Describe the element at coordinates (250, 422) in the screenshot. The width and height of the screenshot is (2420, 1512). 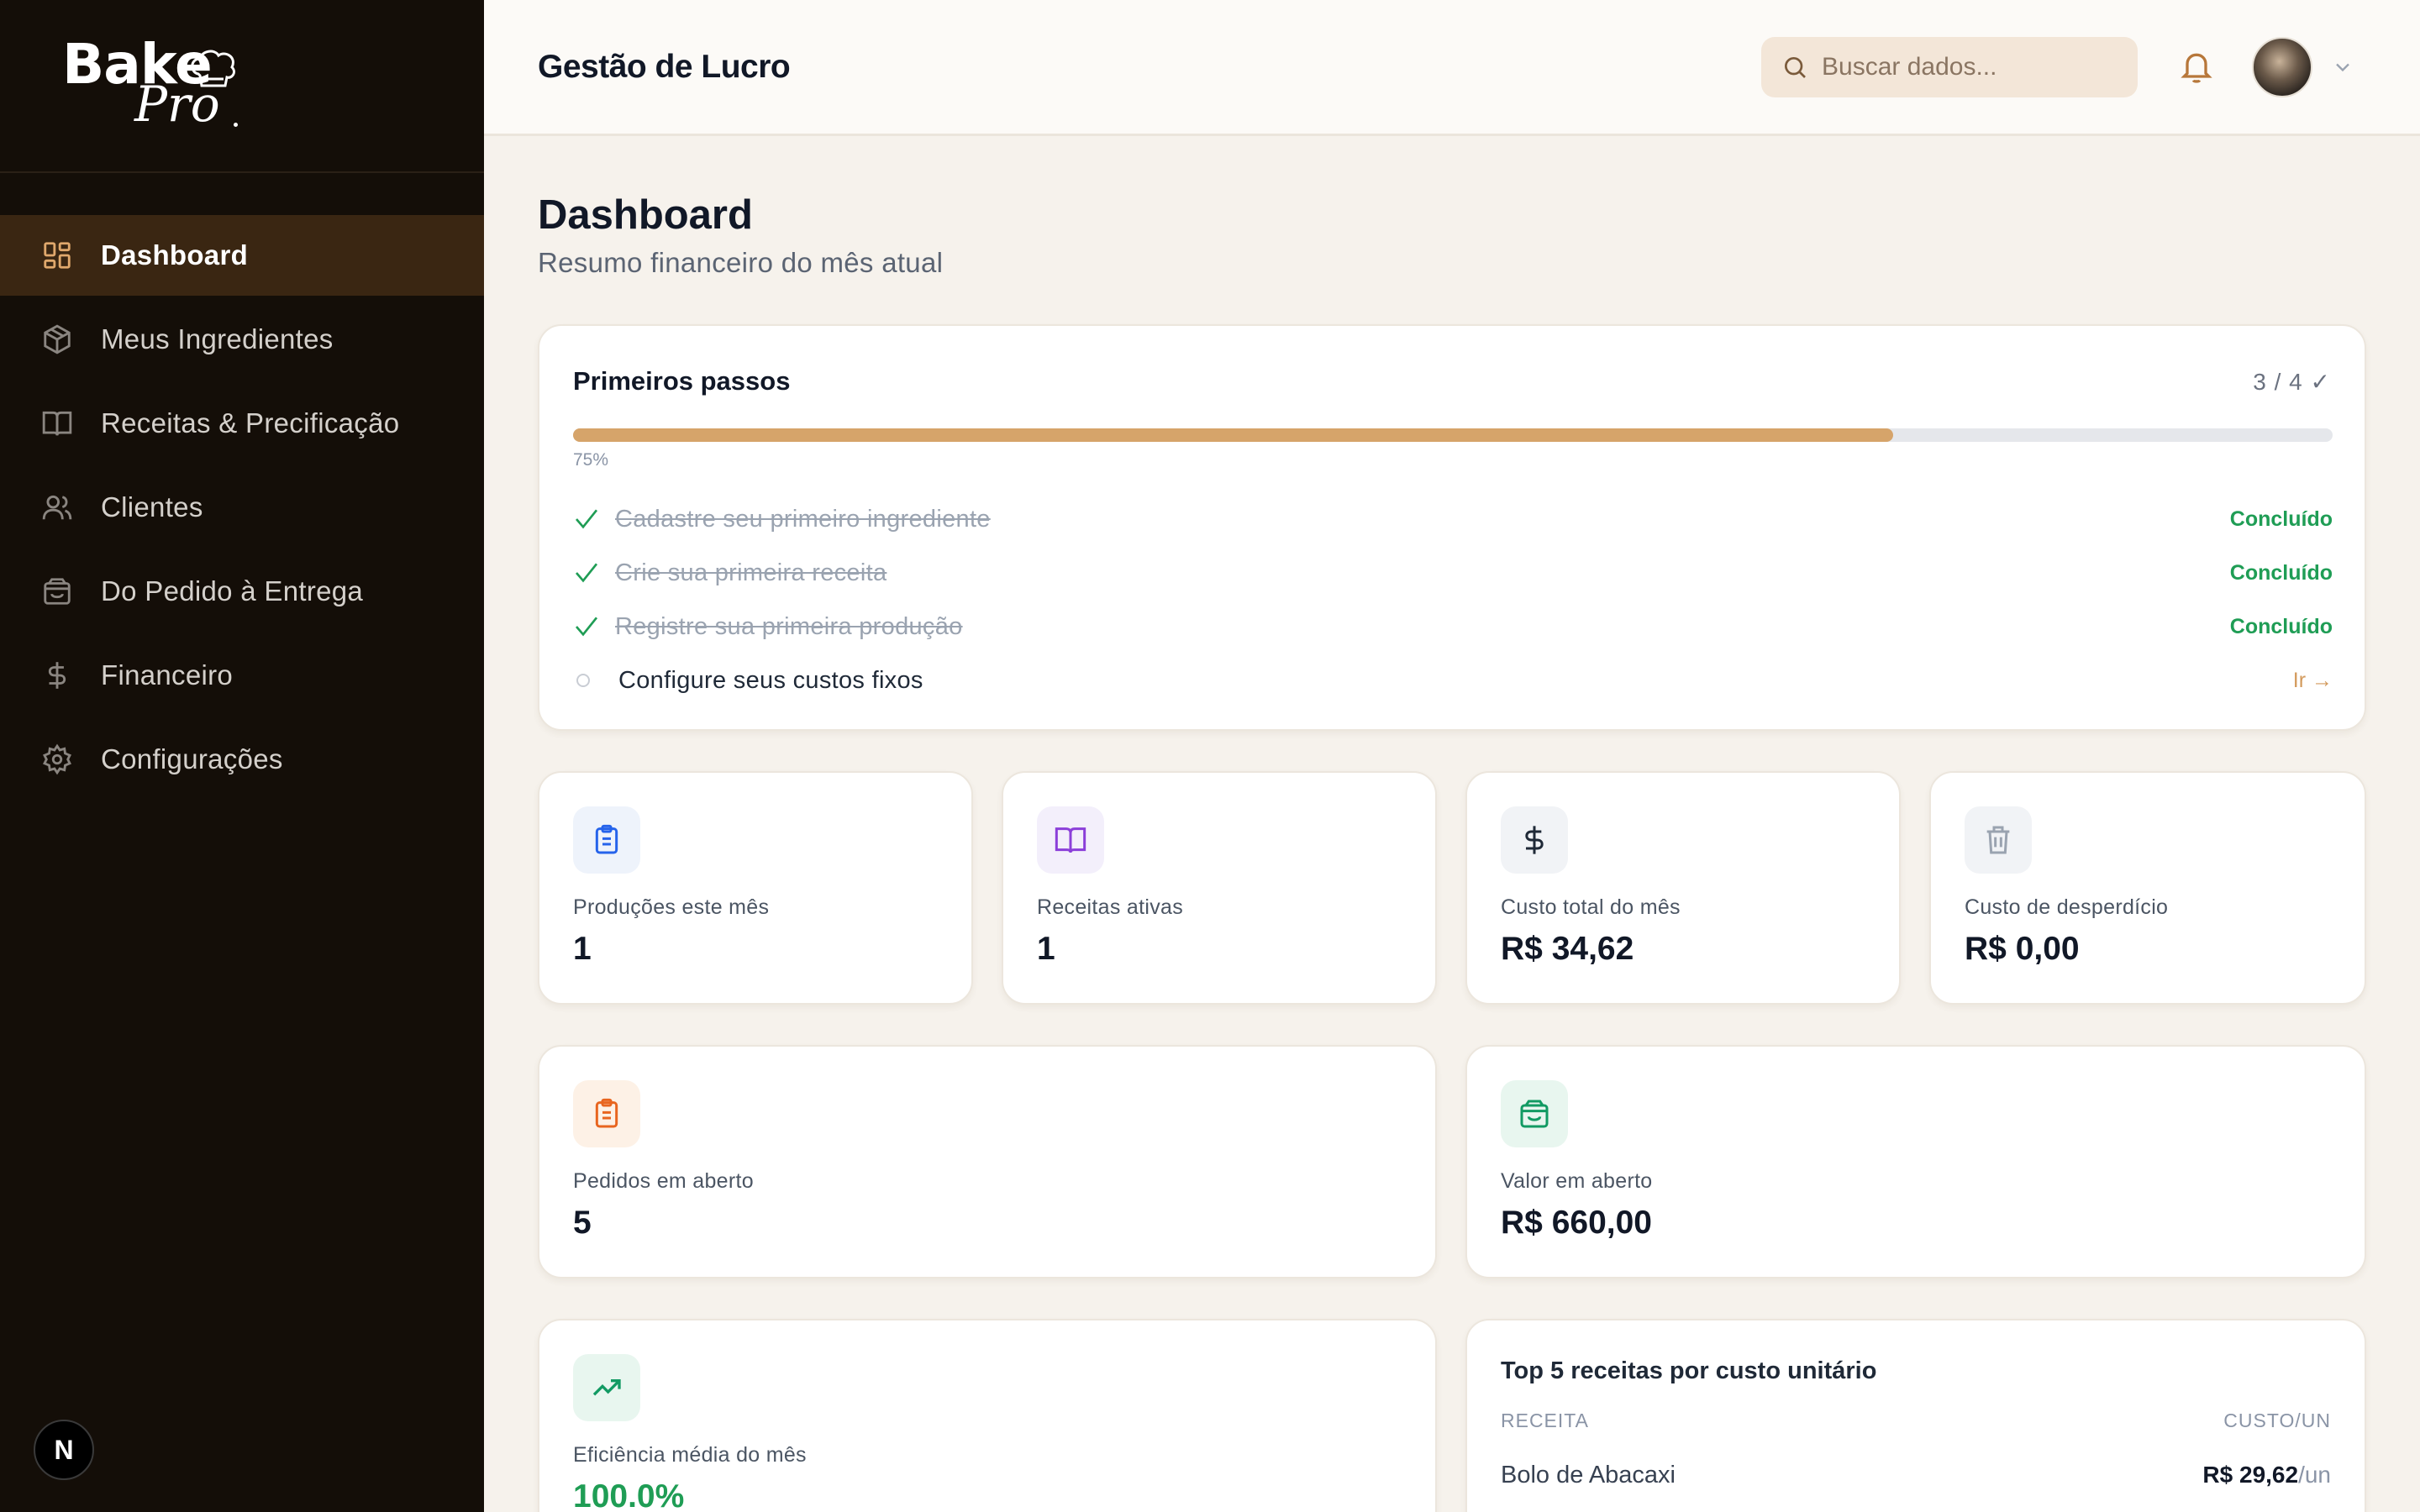
I see `sidebar-item-label: Receitas & Precificação` at that location.